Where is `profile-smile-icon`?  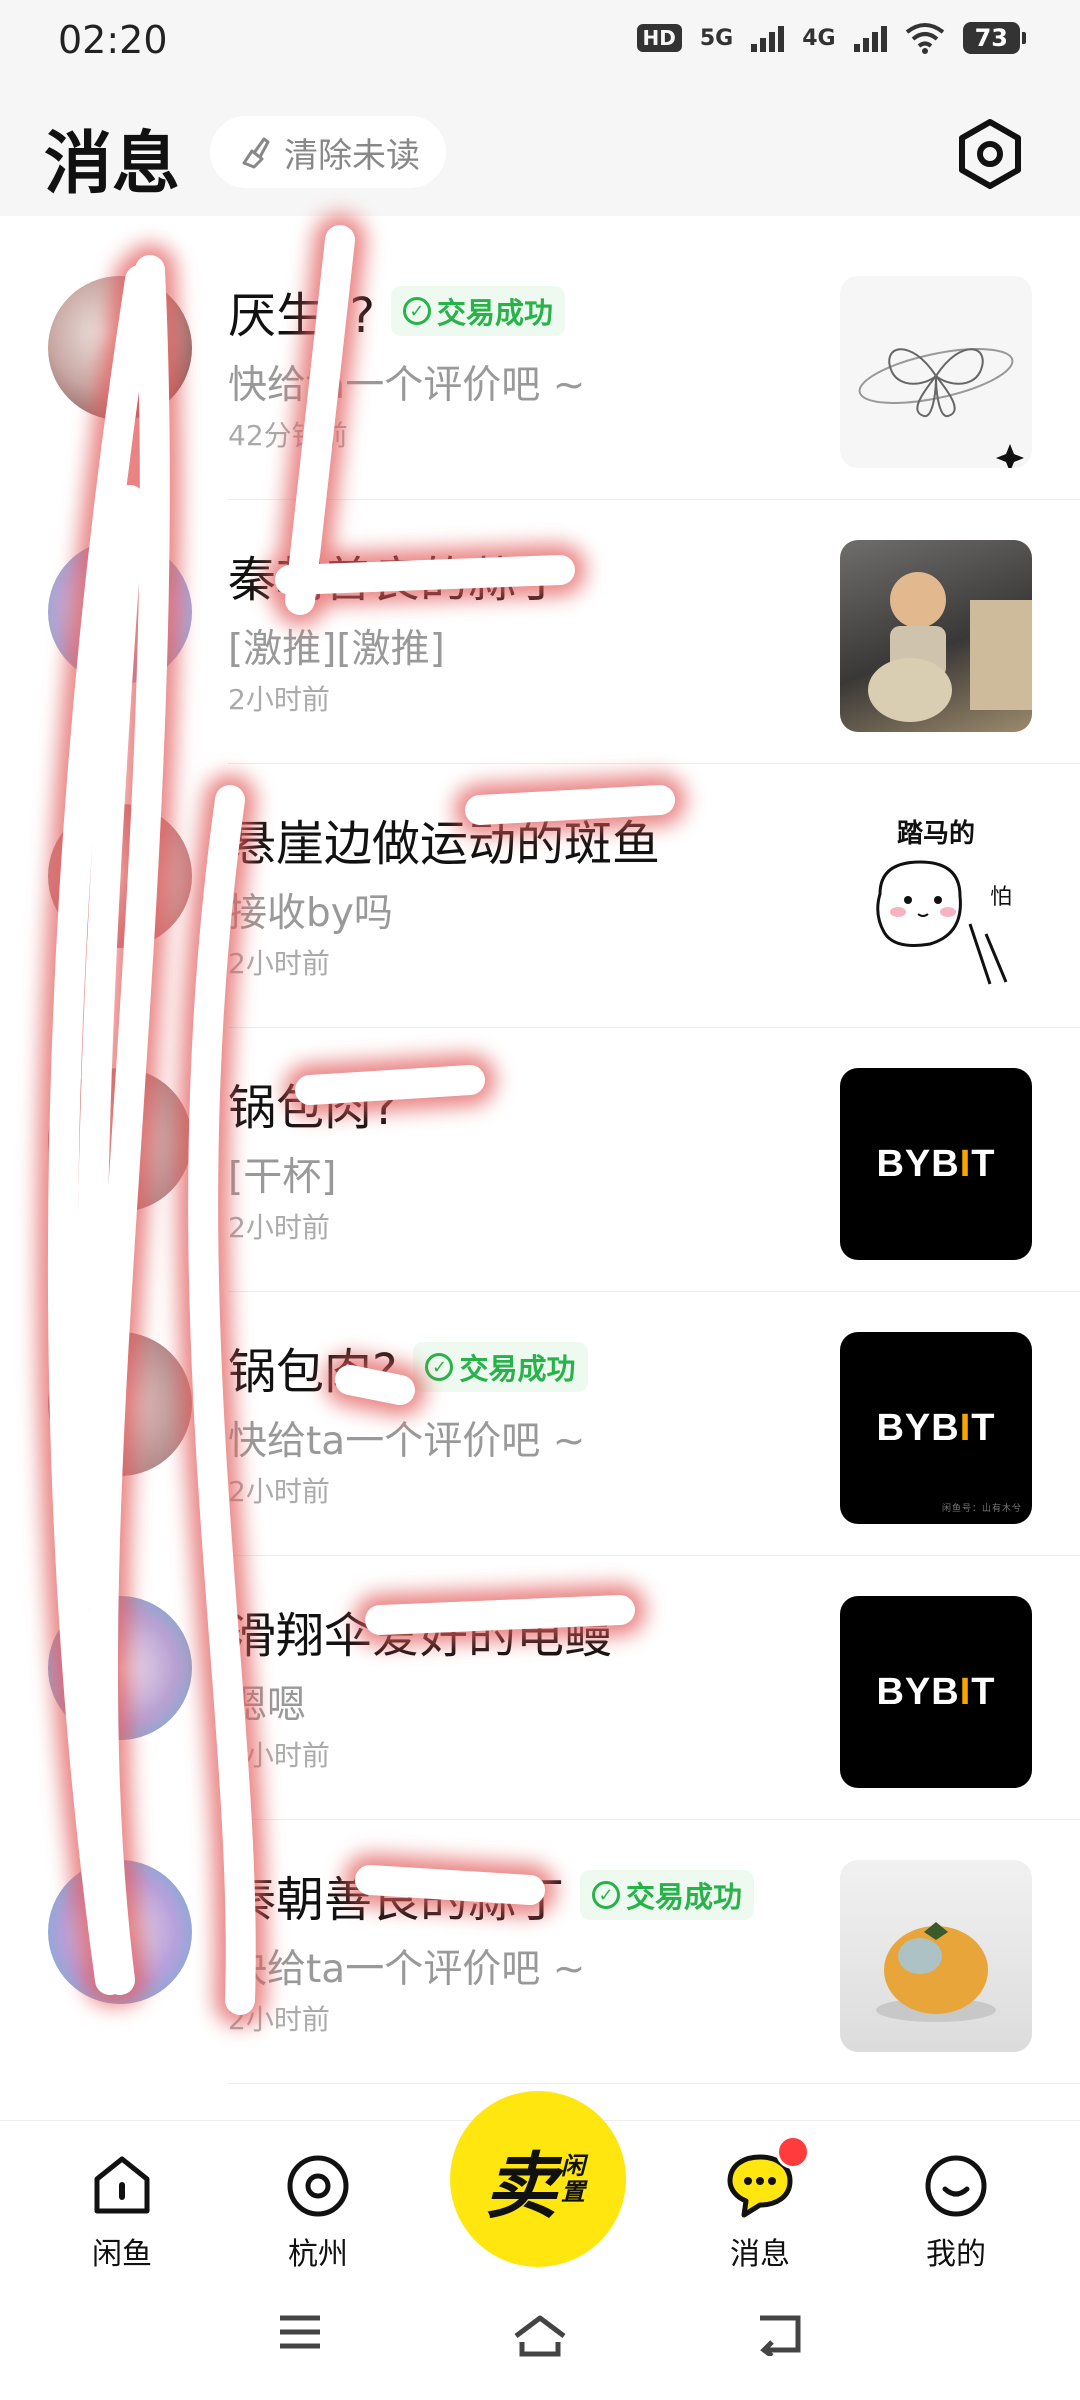 profile-smile-icon is located at coordinates (956, 2186).